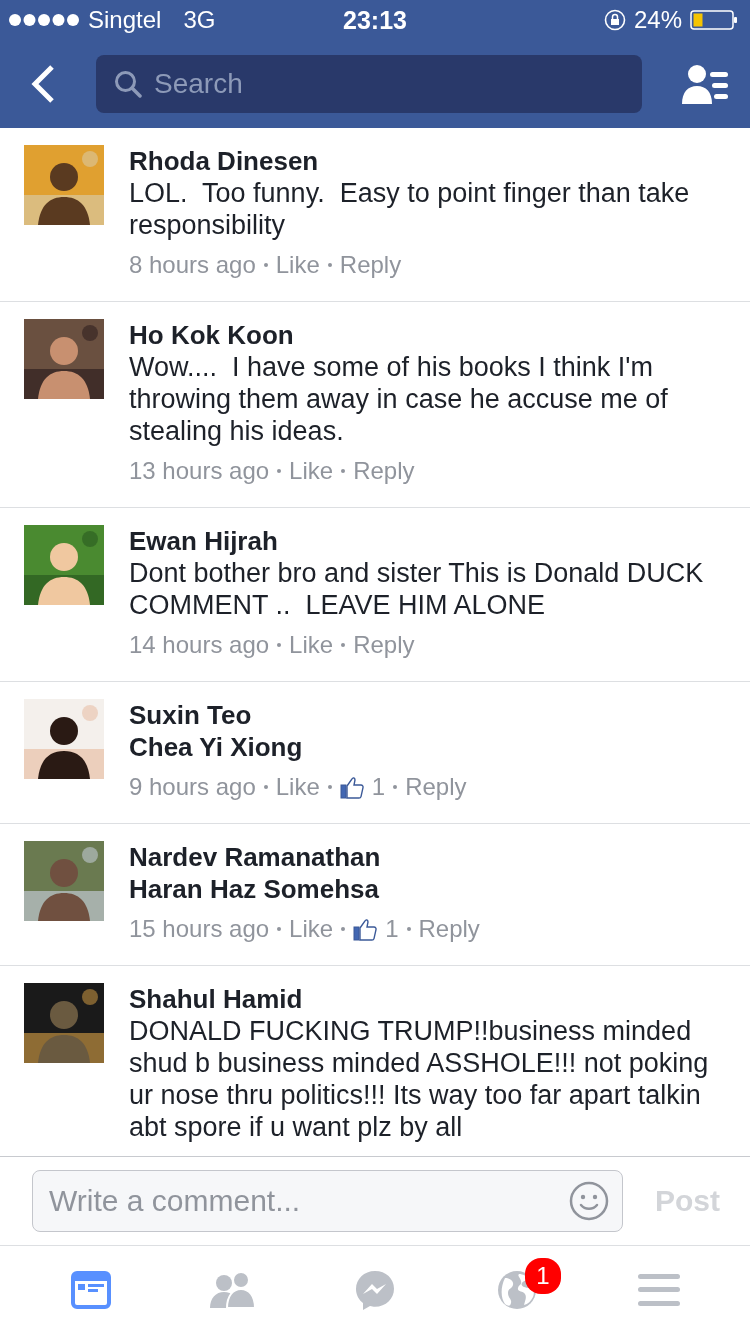  Describe the element at coordinates (375, 1290) in the screenshot. I see `messenger-icon` at that location.